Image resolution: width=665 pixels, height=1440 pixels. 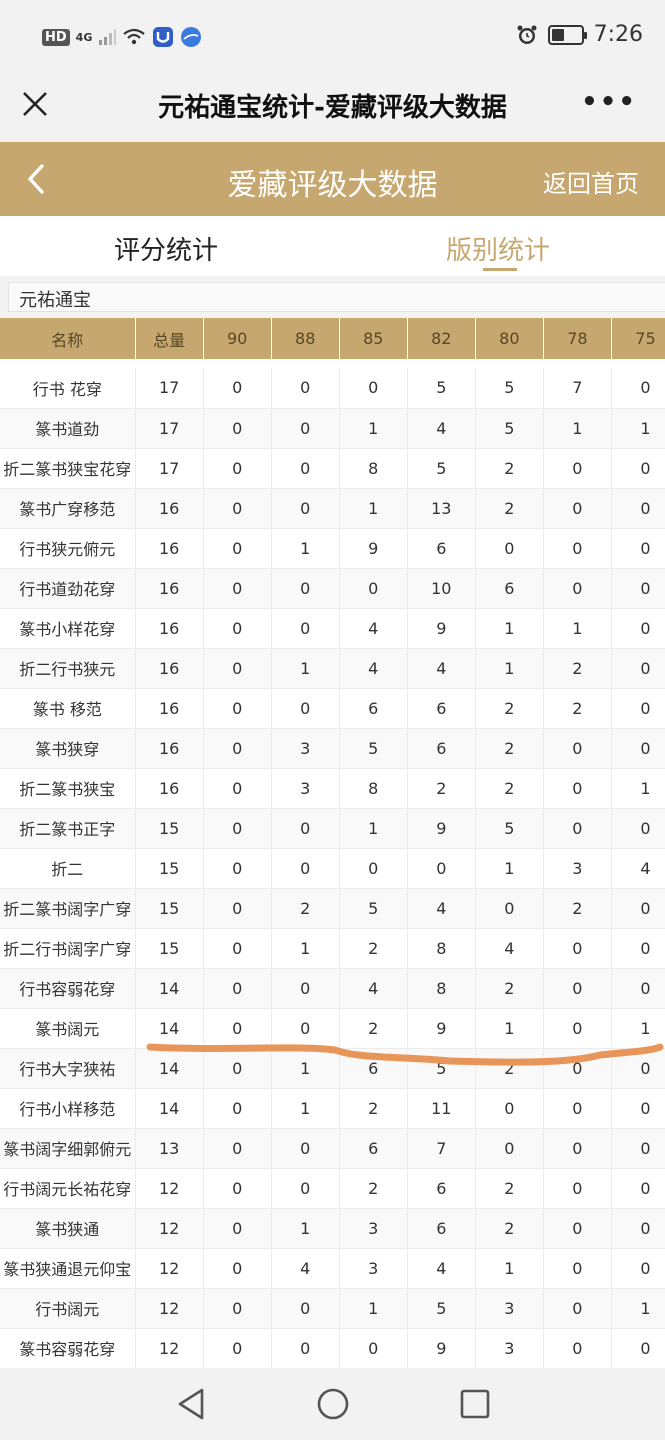 I want to click on table-row: 折二行书狭元 16 0 1 4 4 1 2 0, so click(x=332, y=668).